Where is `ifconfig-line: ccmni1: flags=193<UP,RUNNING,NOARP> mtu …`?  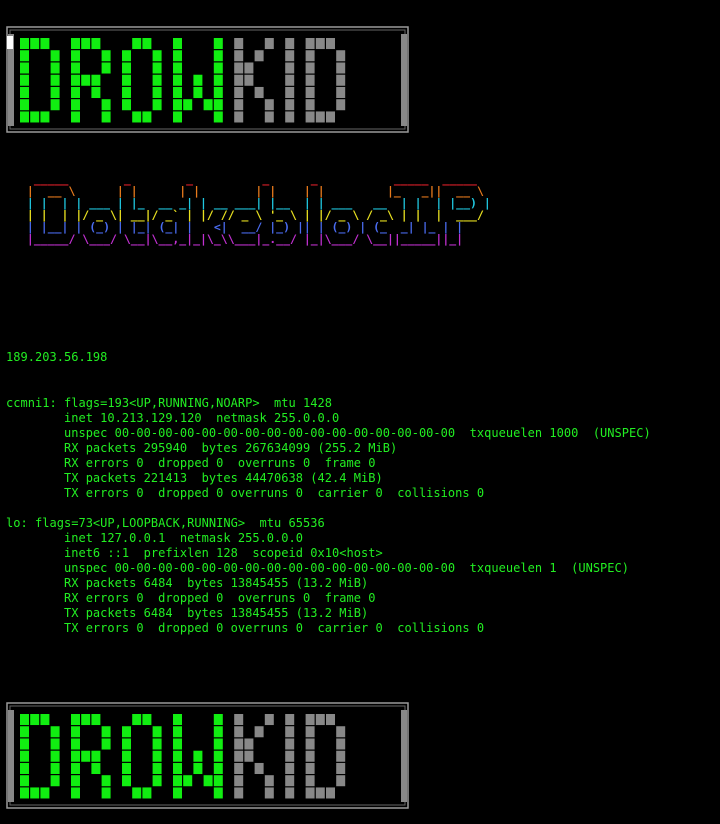 ifconfig-line: ccmni1: flags=193<UP,RUNNING,NOARP> mtu … is located at coordinates (169, 403).